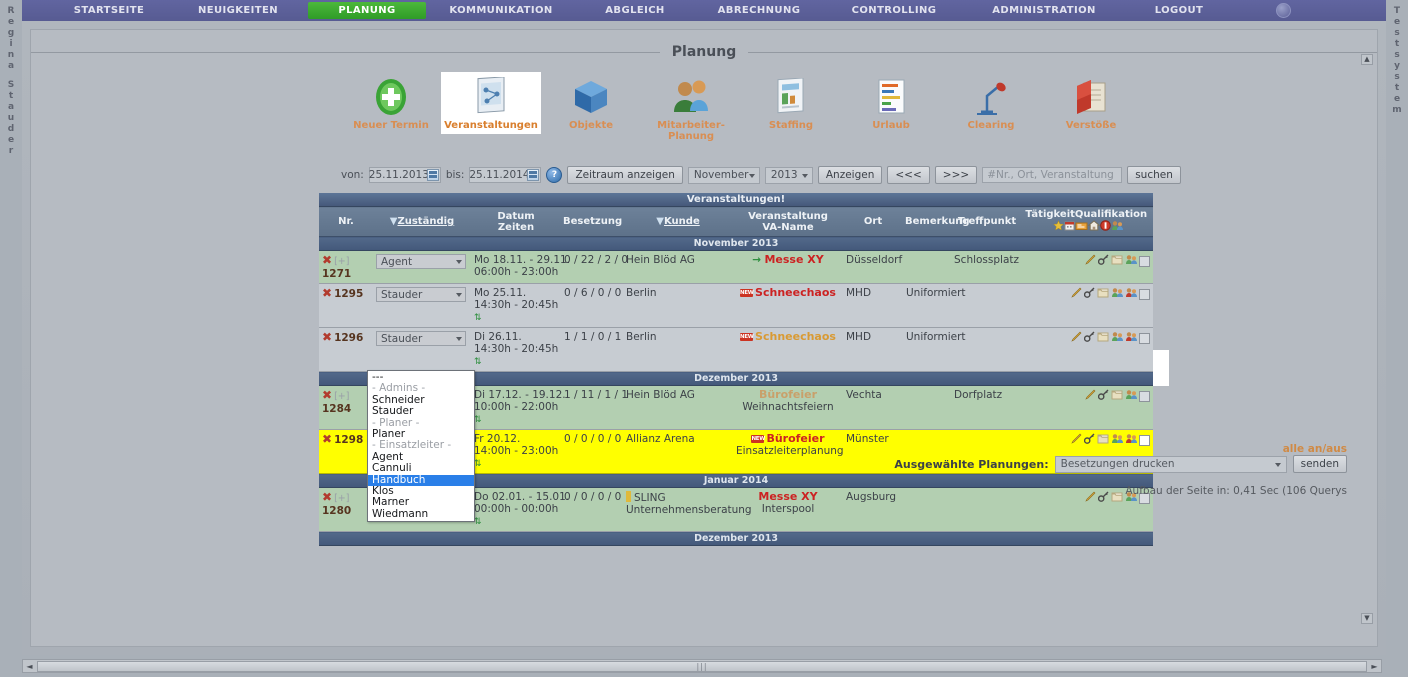 This screenshot has width=1408, height=677. Describe the element at coordinates (1367, 59) in the screenshot. I see `scroll-up-button: ▲` at that location.